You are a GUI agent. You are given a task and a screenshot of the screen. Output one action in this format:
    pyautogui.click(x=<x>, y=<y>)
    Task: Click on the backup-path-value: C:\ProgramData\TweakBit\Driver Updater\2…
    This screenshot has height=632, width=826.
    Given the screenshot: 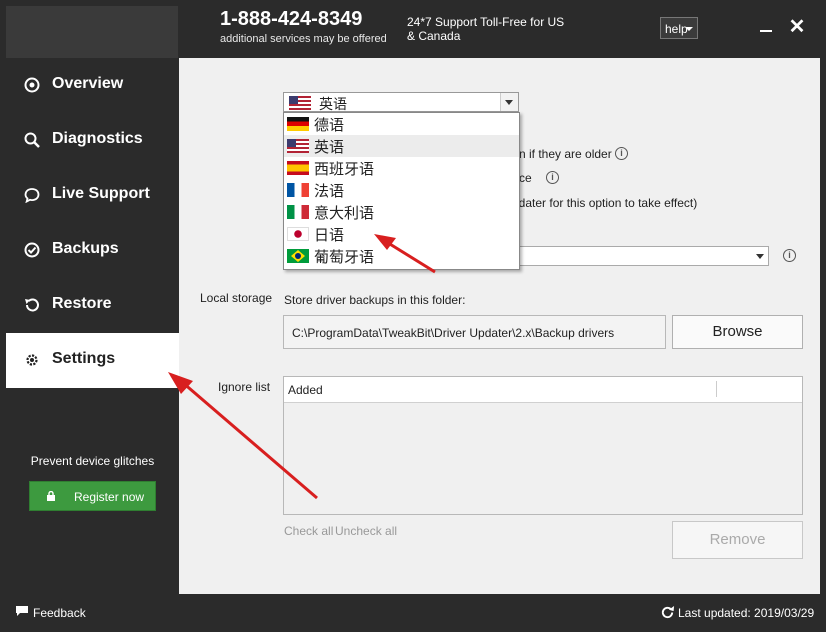 What is the action you would take?
    pyautogui.click(x=453, y=333)
    